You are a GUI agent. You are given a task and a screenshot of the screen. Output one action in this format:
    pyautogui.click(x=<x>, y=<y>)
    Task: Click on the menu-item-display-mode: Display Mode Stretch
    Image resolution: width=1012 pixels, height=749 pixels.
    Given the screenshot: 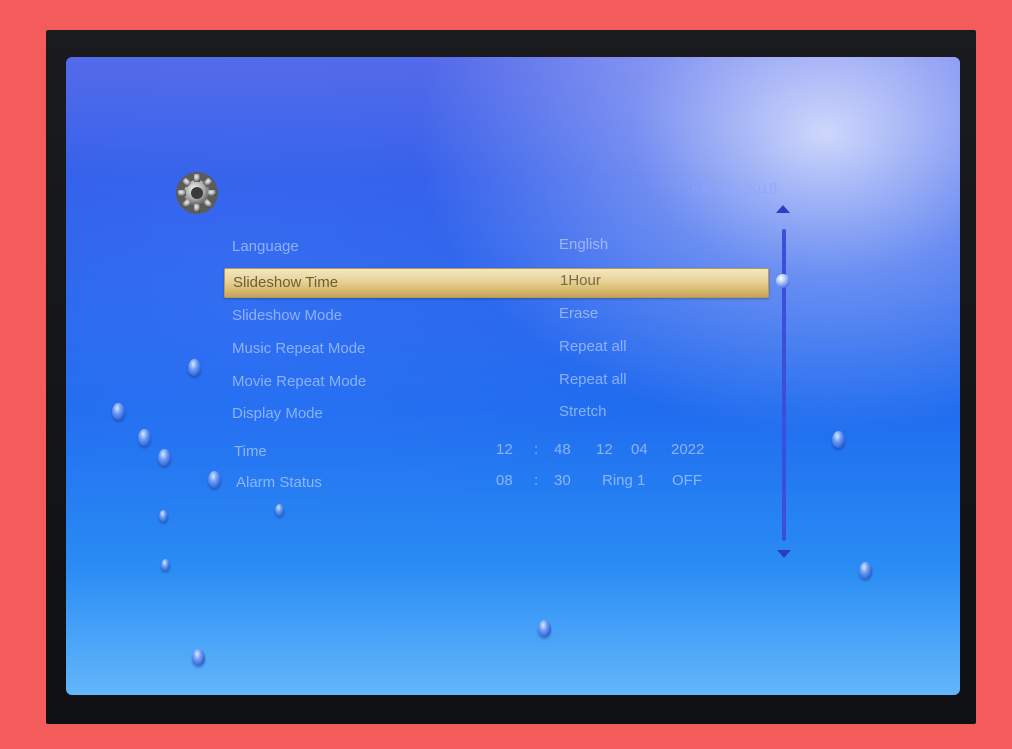 What is the action you would take?
    pyautogui.click(x=495, y=414)
    